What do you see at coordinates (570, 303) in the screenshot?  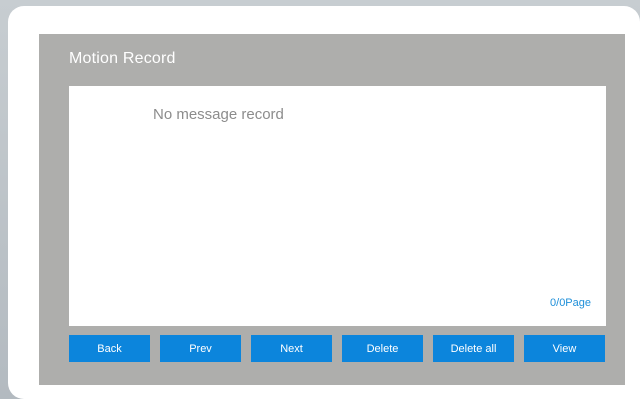 I see `page-indicator: 0/0Page` at bounding box center [570, 303].